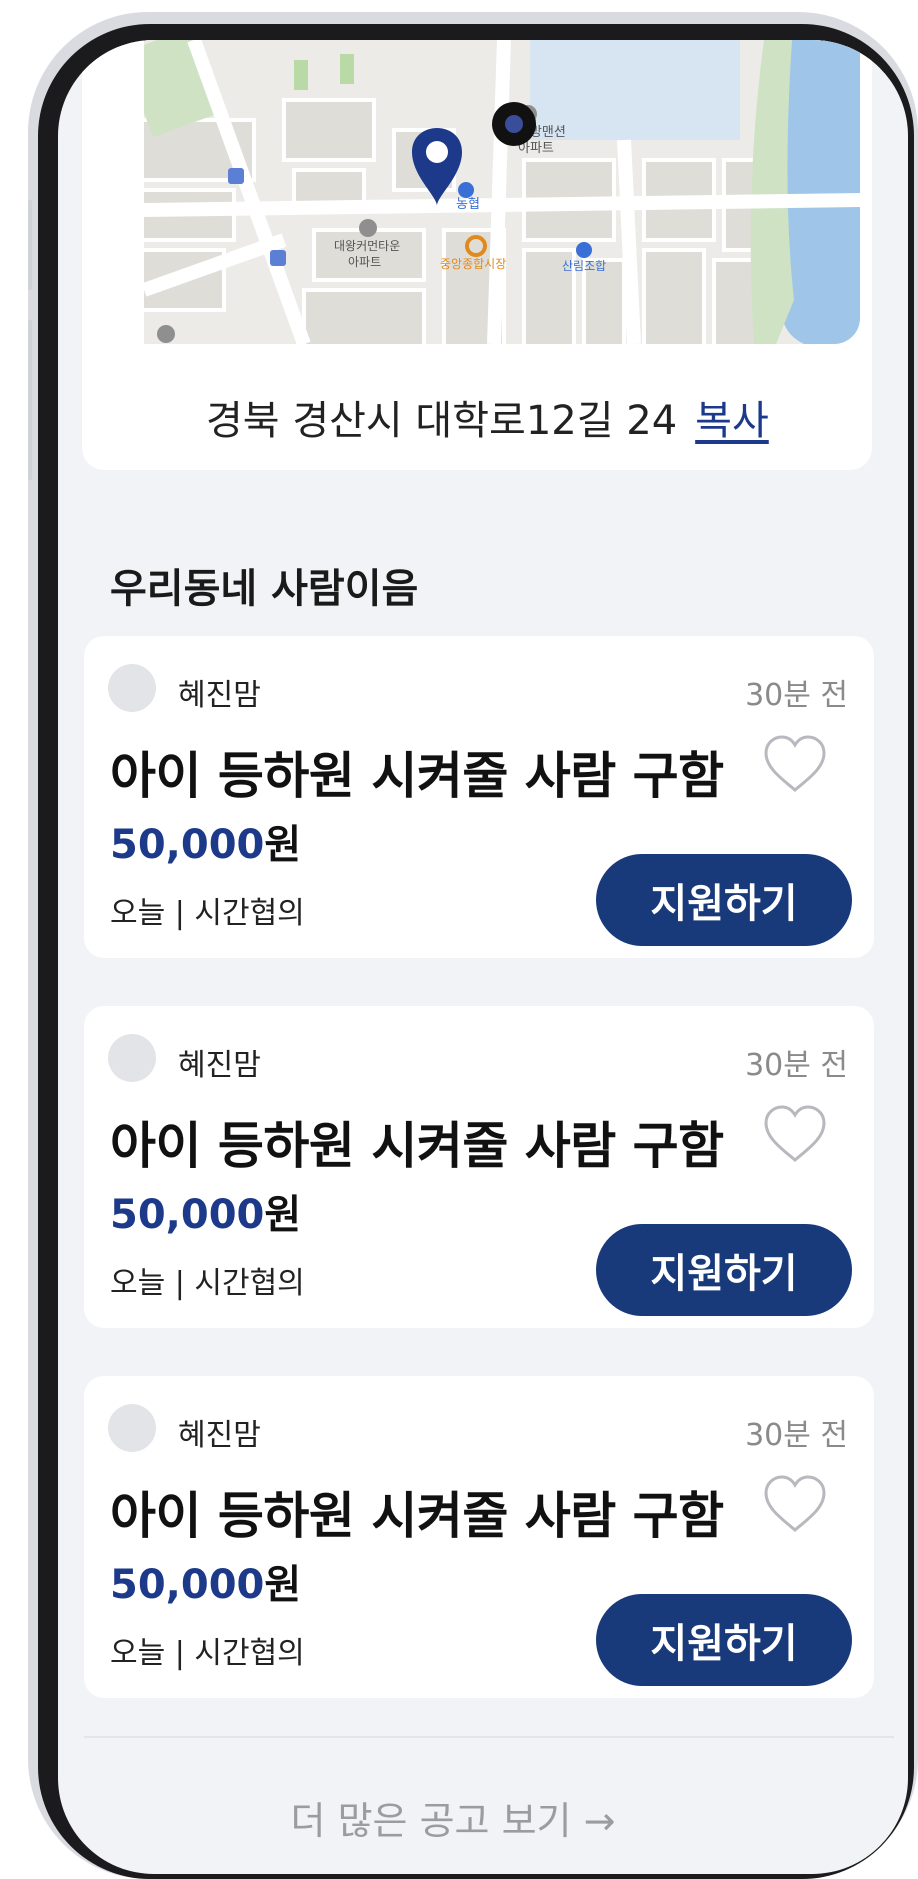  What do you see at coordinates (489, 1737) in the screenshot?
I see `divider` at bounding box center [489, 1737].